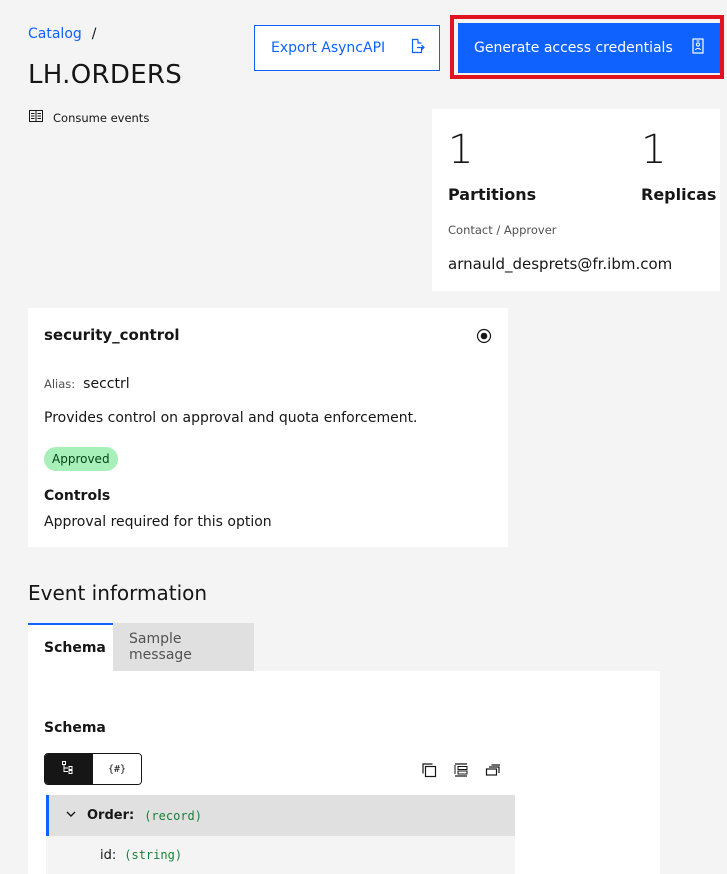 This screenshot has height=874, width=727. What do you see at coordinates (153, 855) in the screenshot?
I see `tree-node-type: (string)` at bounding box center [153, 855].